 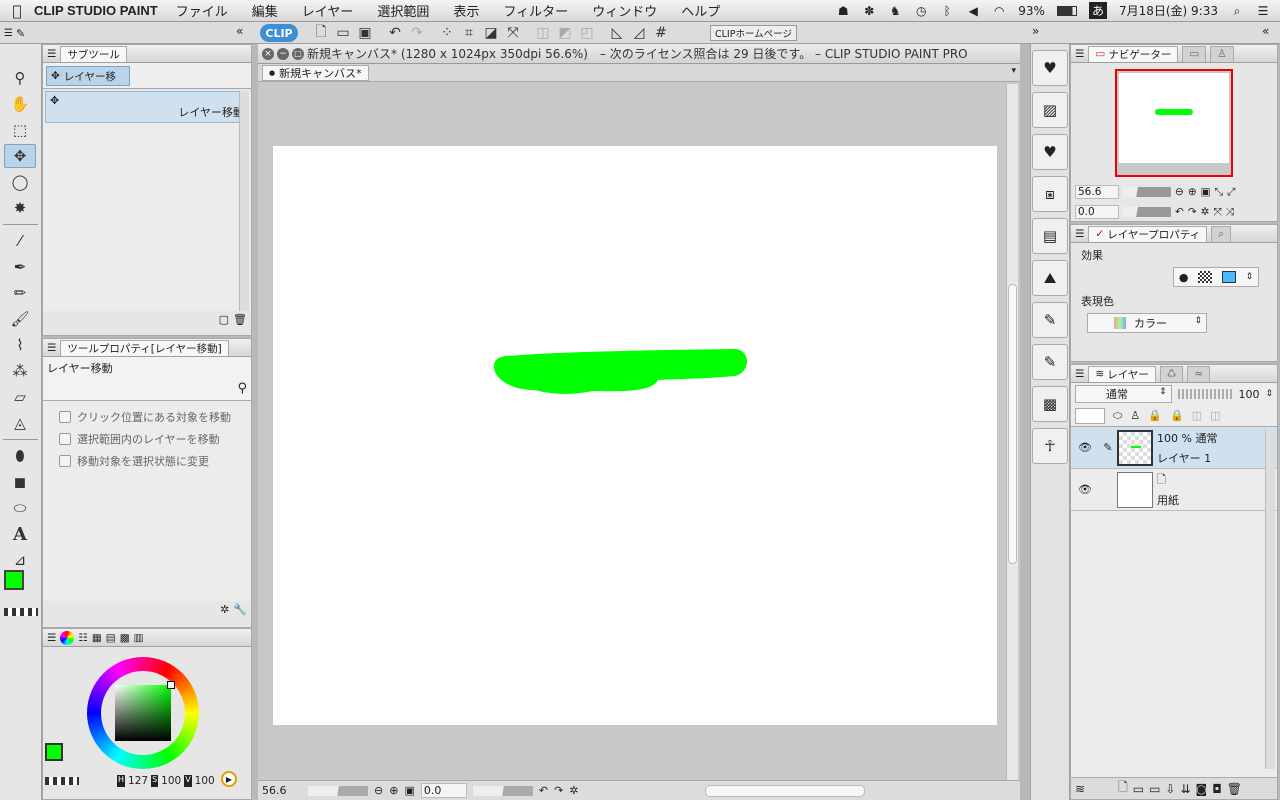 What do you see at coordinates (1085, 489) in the screenshot?
I see `visibility-eye-icon: 👁` at bounding box center [1085, 489].